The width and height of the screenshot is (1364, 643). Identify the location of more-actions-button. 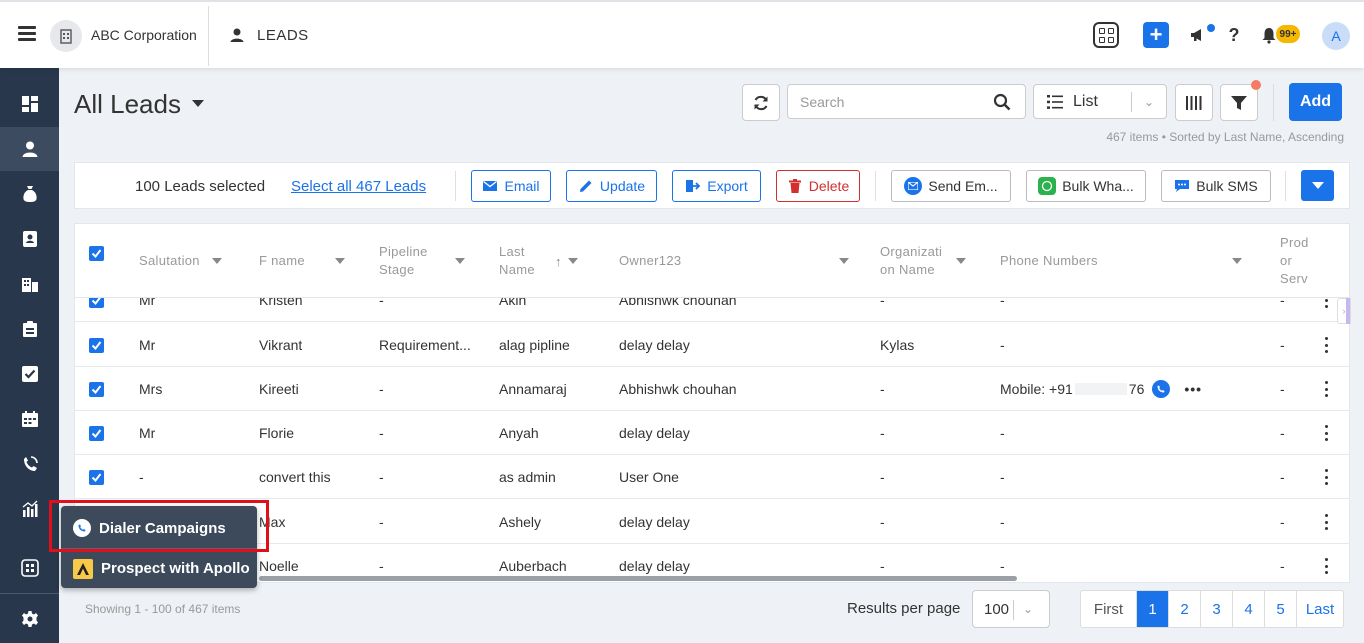
(1317, 185).